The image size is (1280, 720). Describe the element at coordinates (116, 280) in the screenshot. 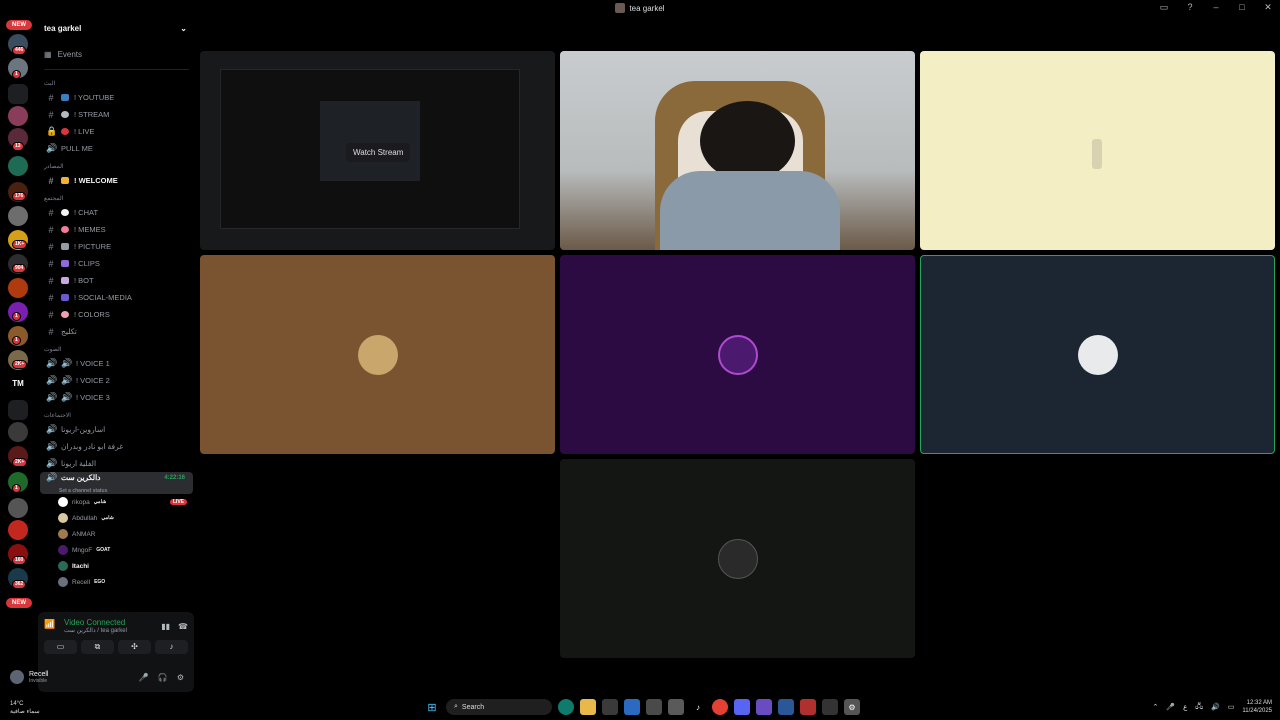

I see `channel-bot: # ! BOT` at that location.